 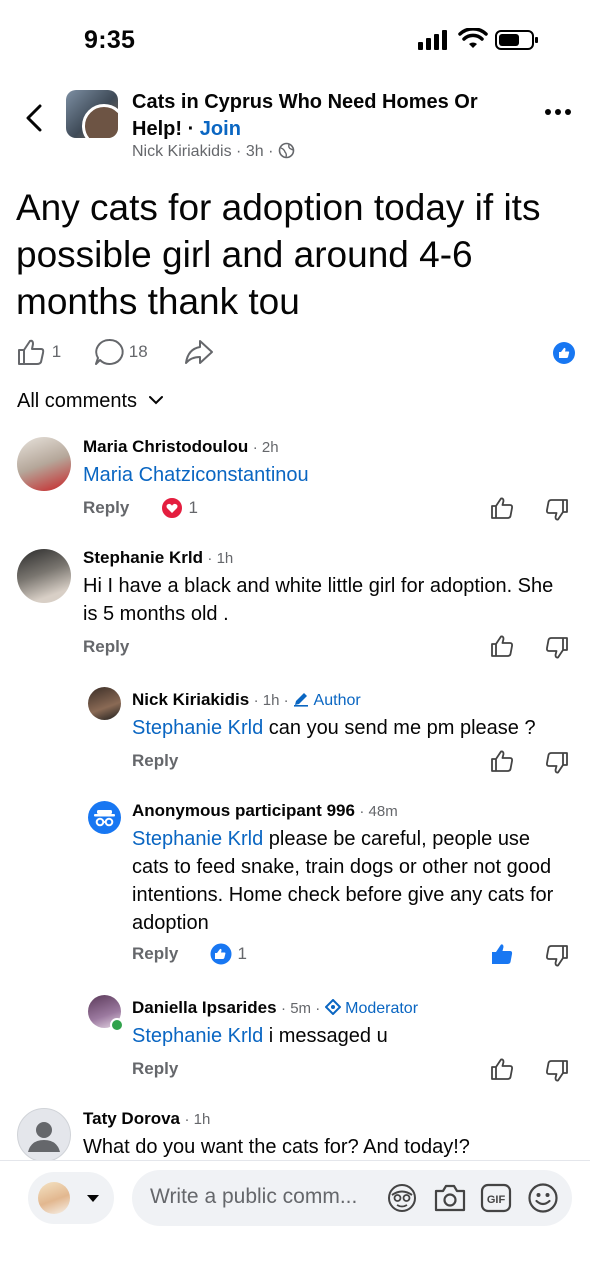 I want to click on reaction-summary-icon, so click(x=564, y=353).